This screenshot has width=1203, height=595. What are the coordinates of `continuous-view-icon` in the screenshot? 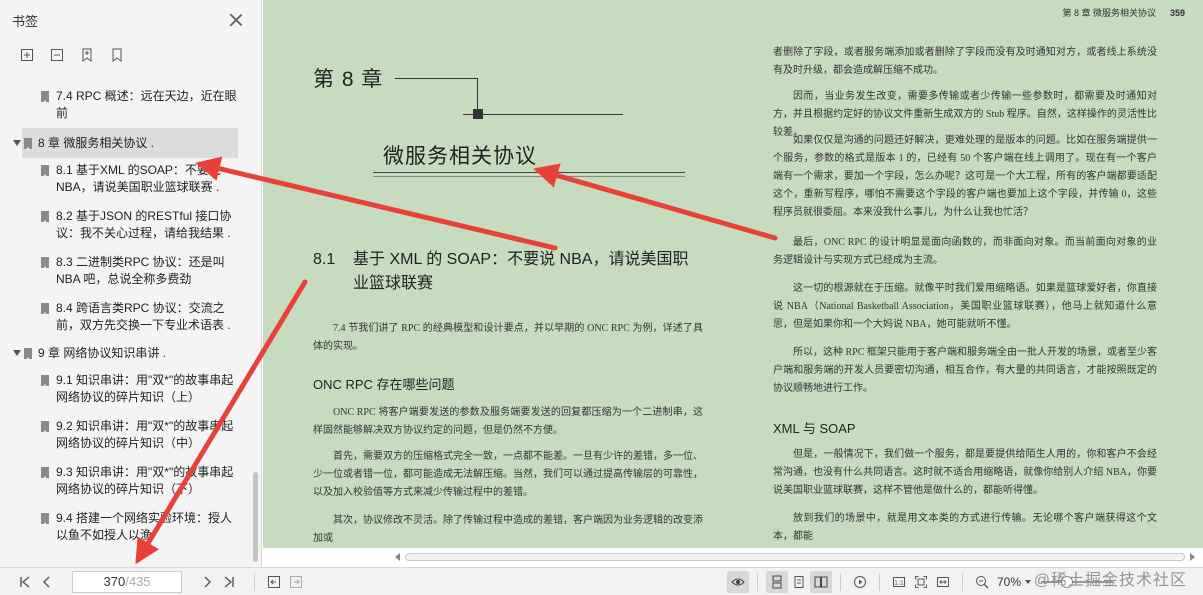 It's located at (776, 581).